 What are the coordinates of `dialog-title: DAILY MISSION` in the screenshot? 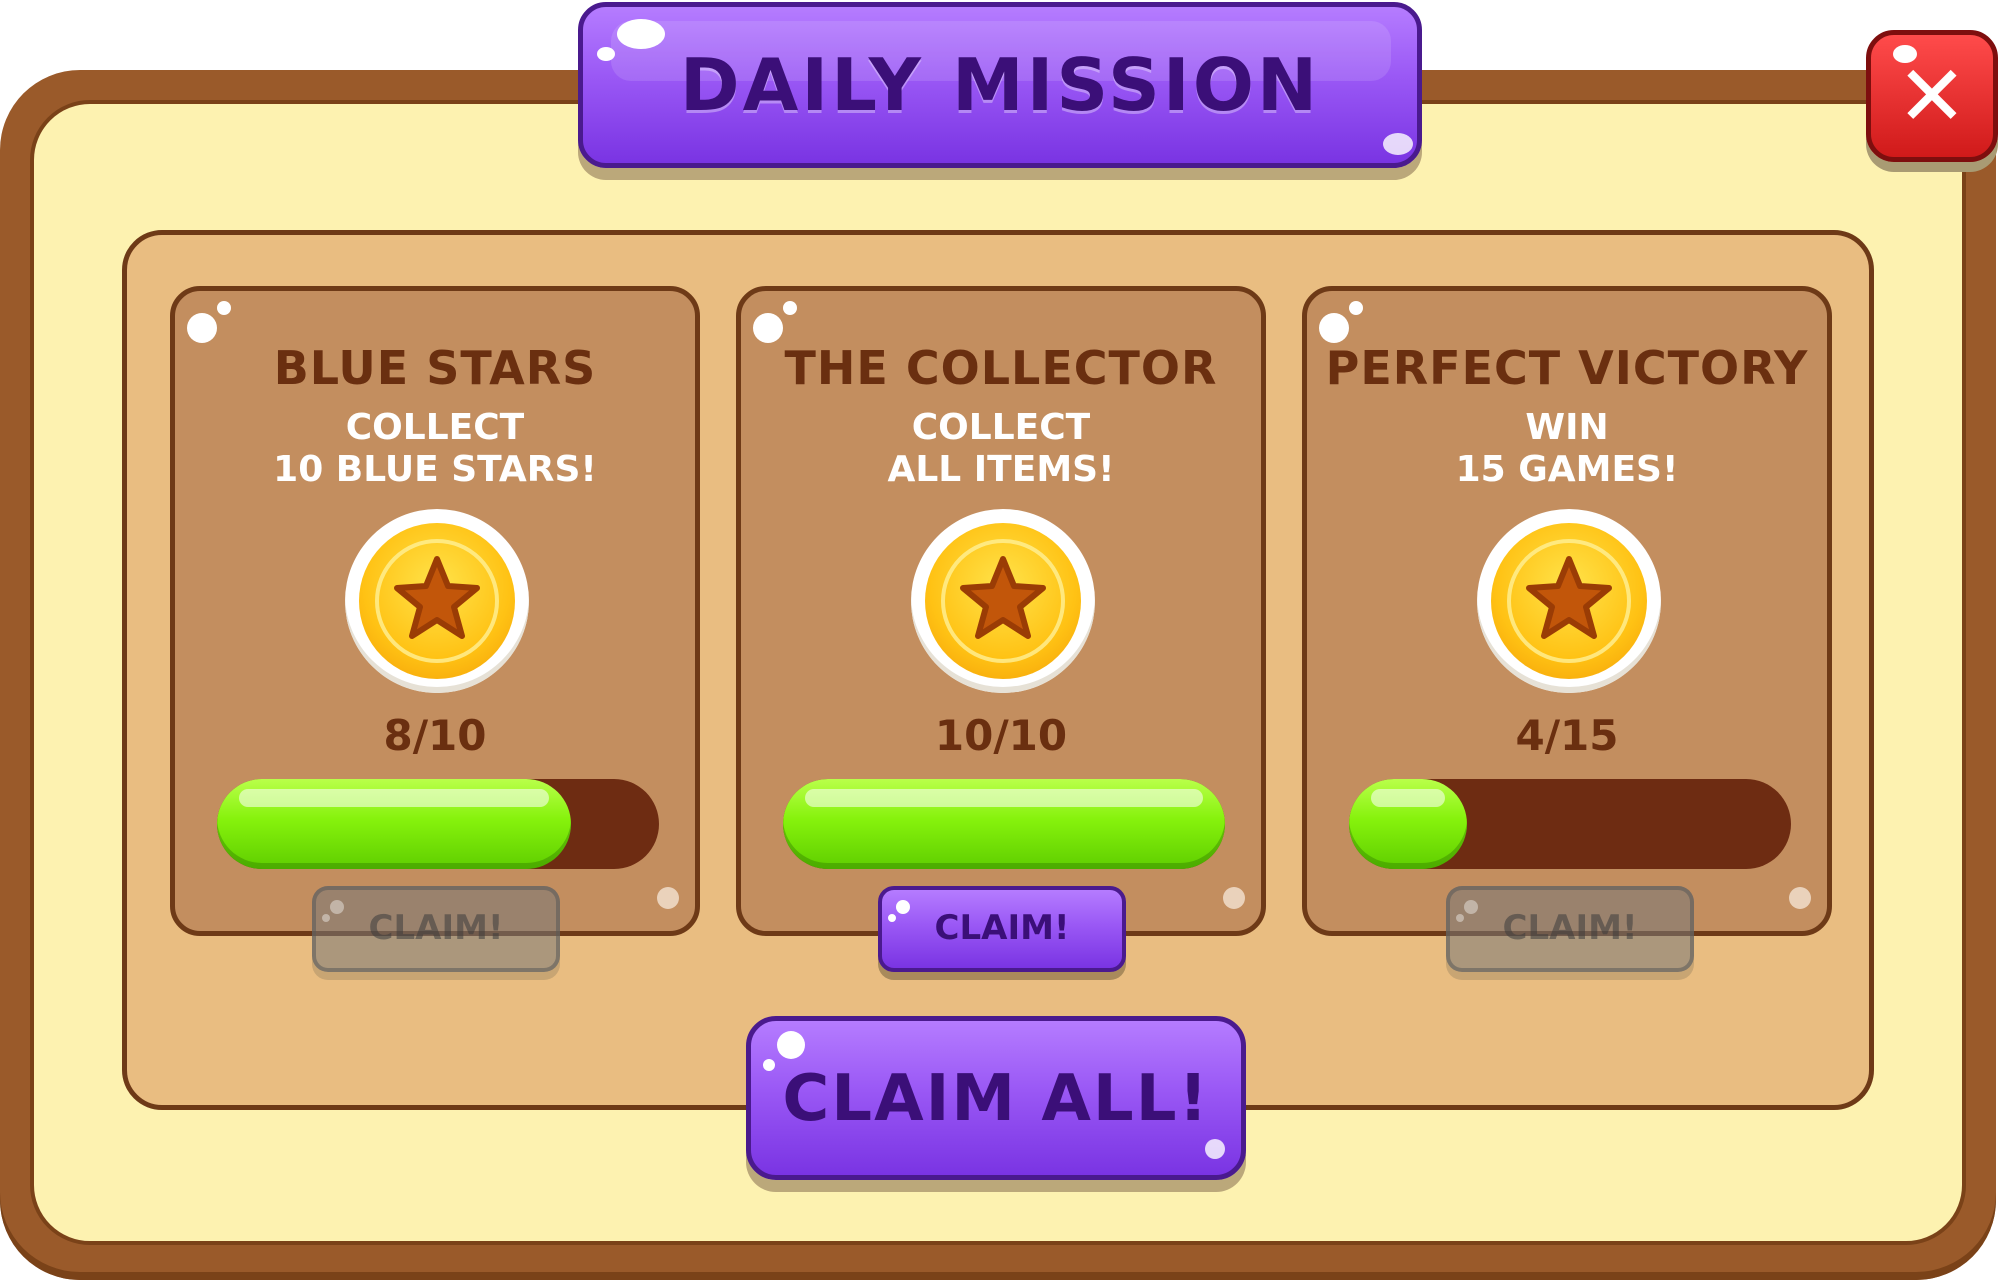 It's located at (1000, 85).